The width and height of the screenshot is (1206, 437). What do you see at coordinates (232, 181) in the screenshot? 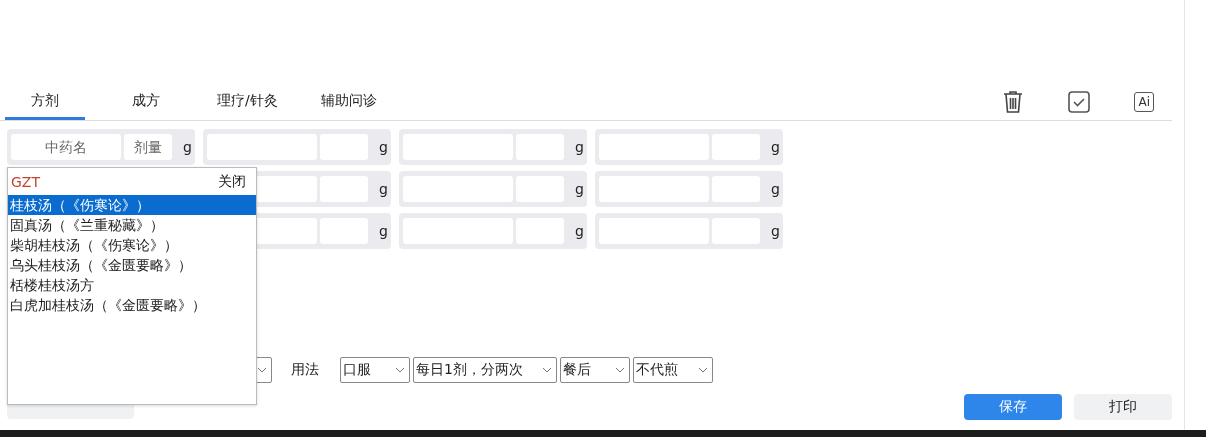
I see `close-link: 关闭` at bounding box center [232, 181].